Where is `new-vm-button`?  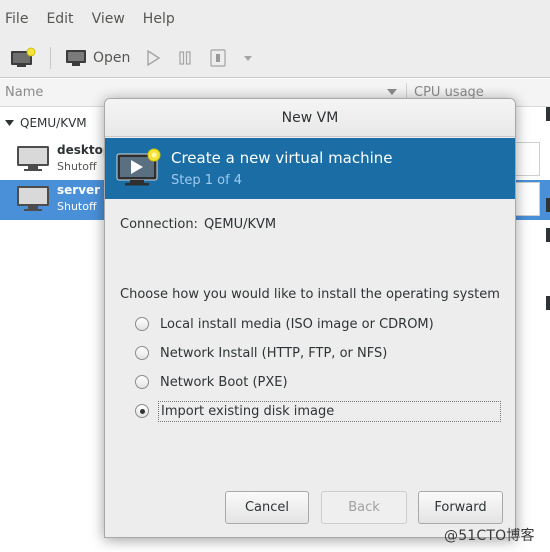
new-vm-button is located at coordinates (23, 58).